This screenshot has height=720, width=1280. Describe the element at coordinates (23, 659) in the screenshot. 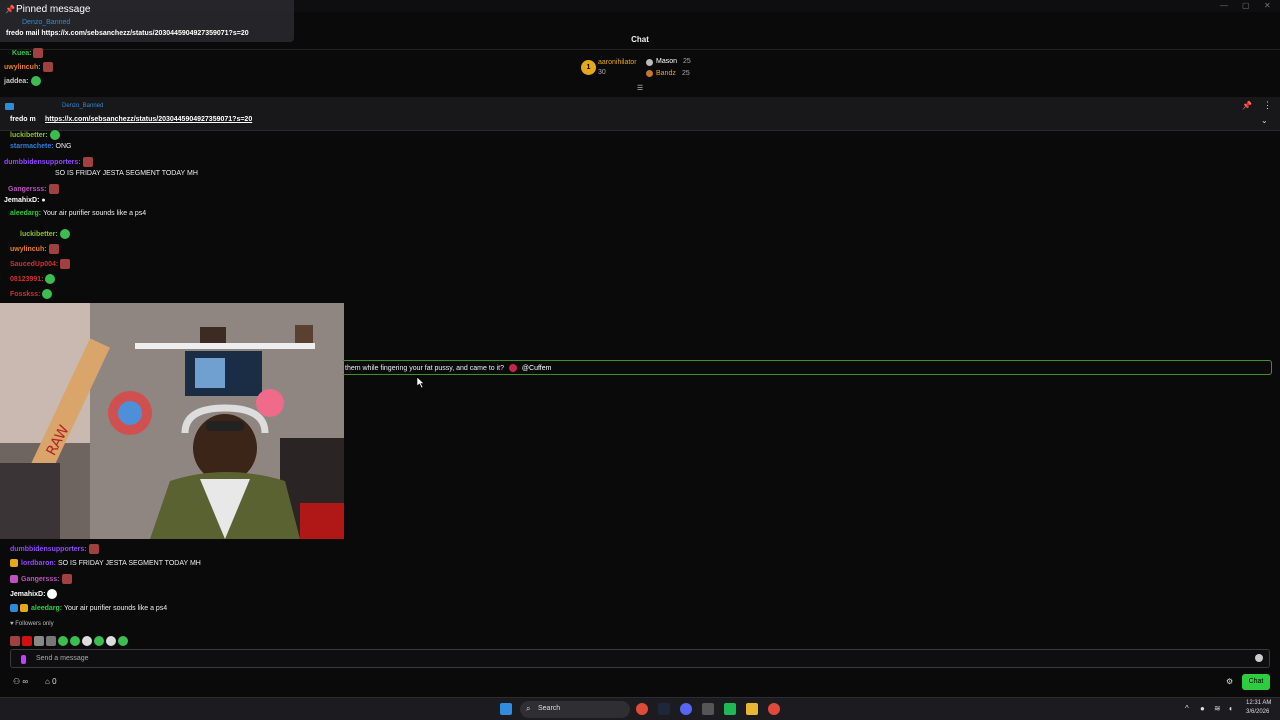

I see `bits-icon` at that location.